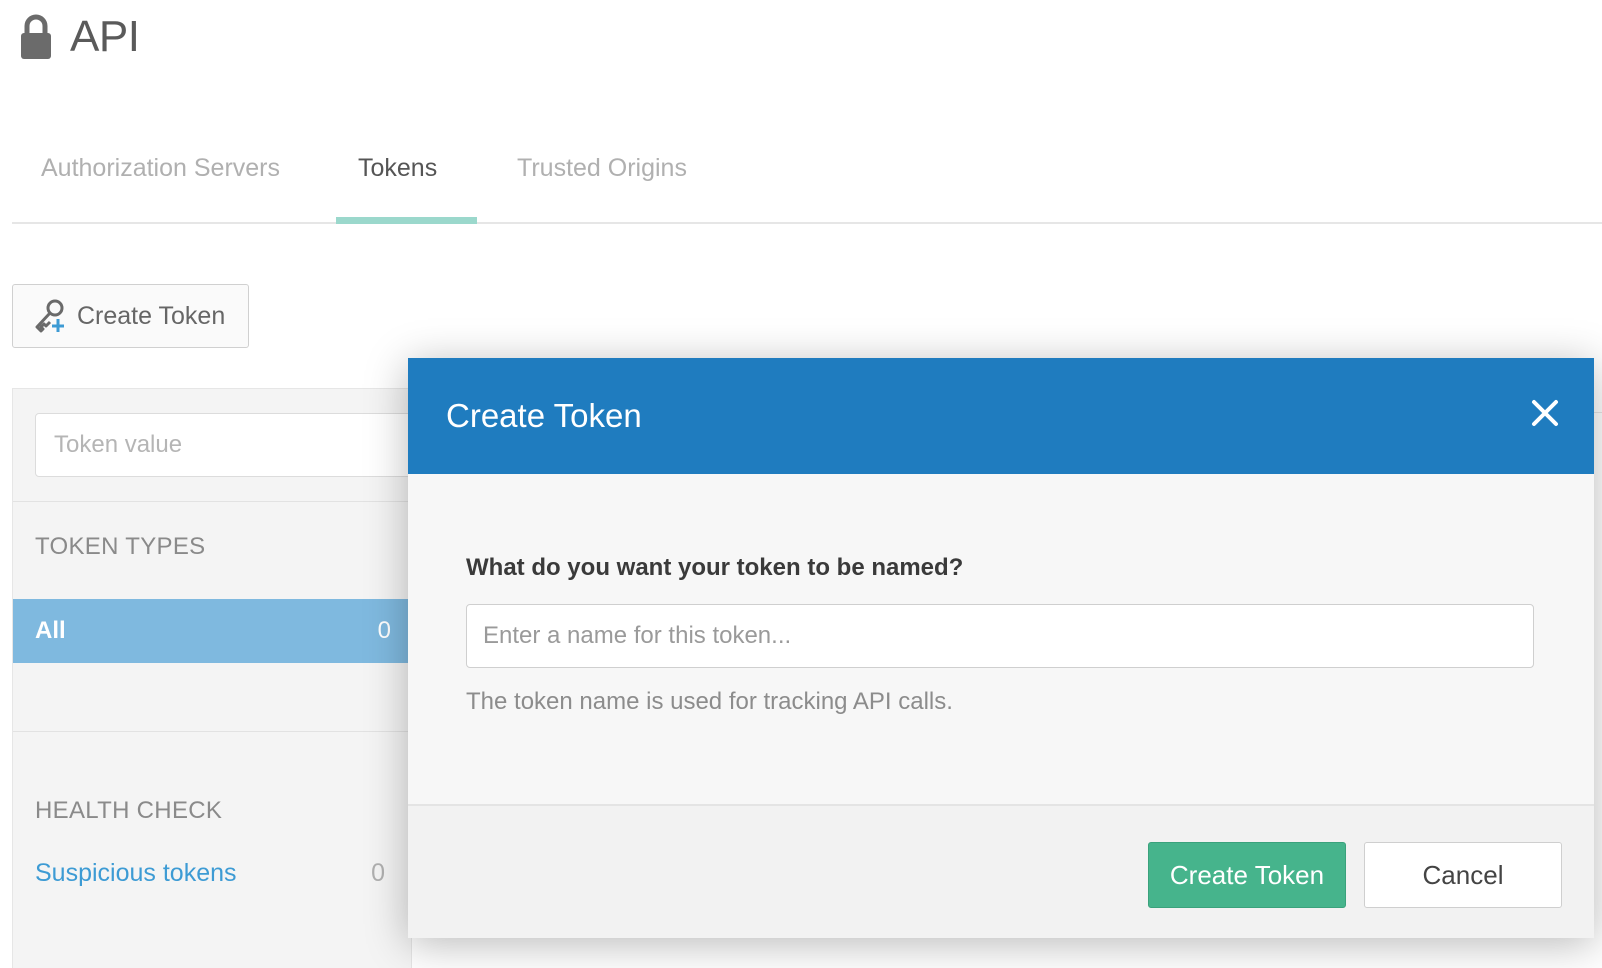  Describe the element at coordinates (1001, 871) in the screenshot. I see `dialog-footer: Create Token Cancel` at that location.